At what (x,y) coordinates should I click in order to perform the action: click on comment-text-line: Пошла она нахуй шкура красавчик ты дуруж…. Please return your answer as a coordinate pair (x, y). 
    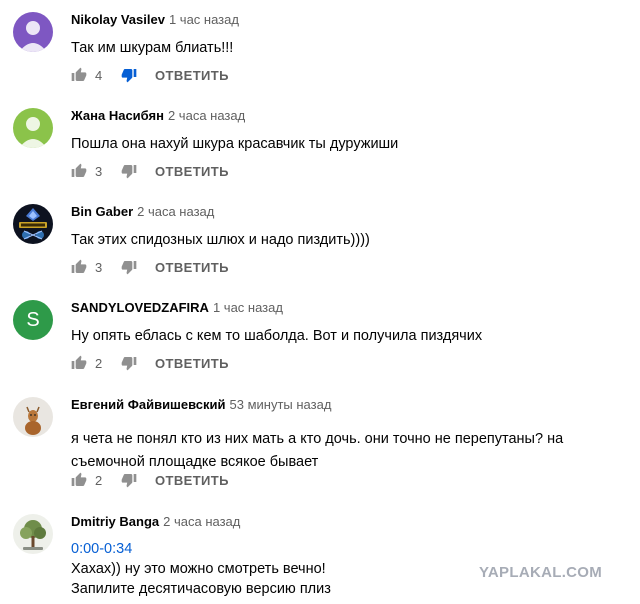
    Looking at the image, I should click on (235, 144).